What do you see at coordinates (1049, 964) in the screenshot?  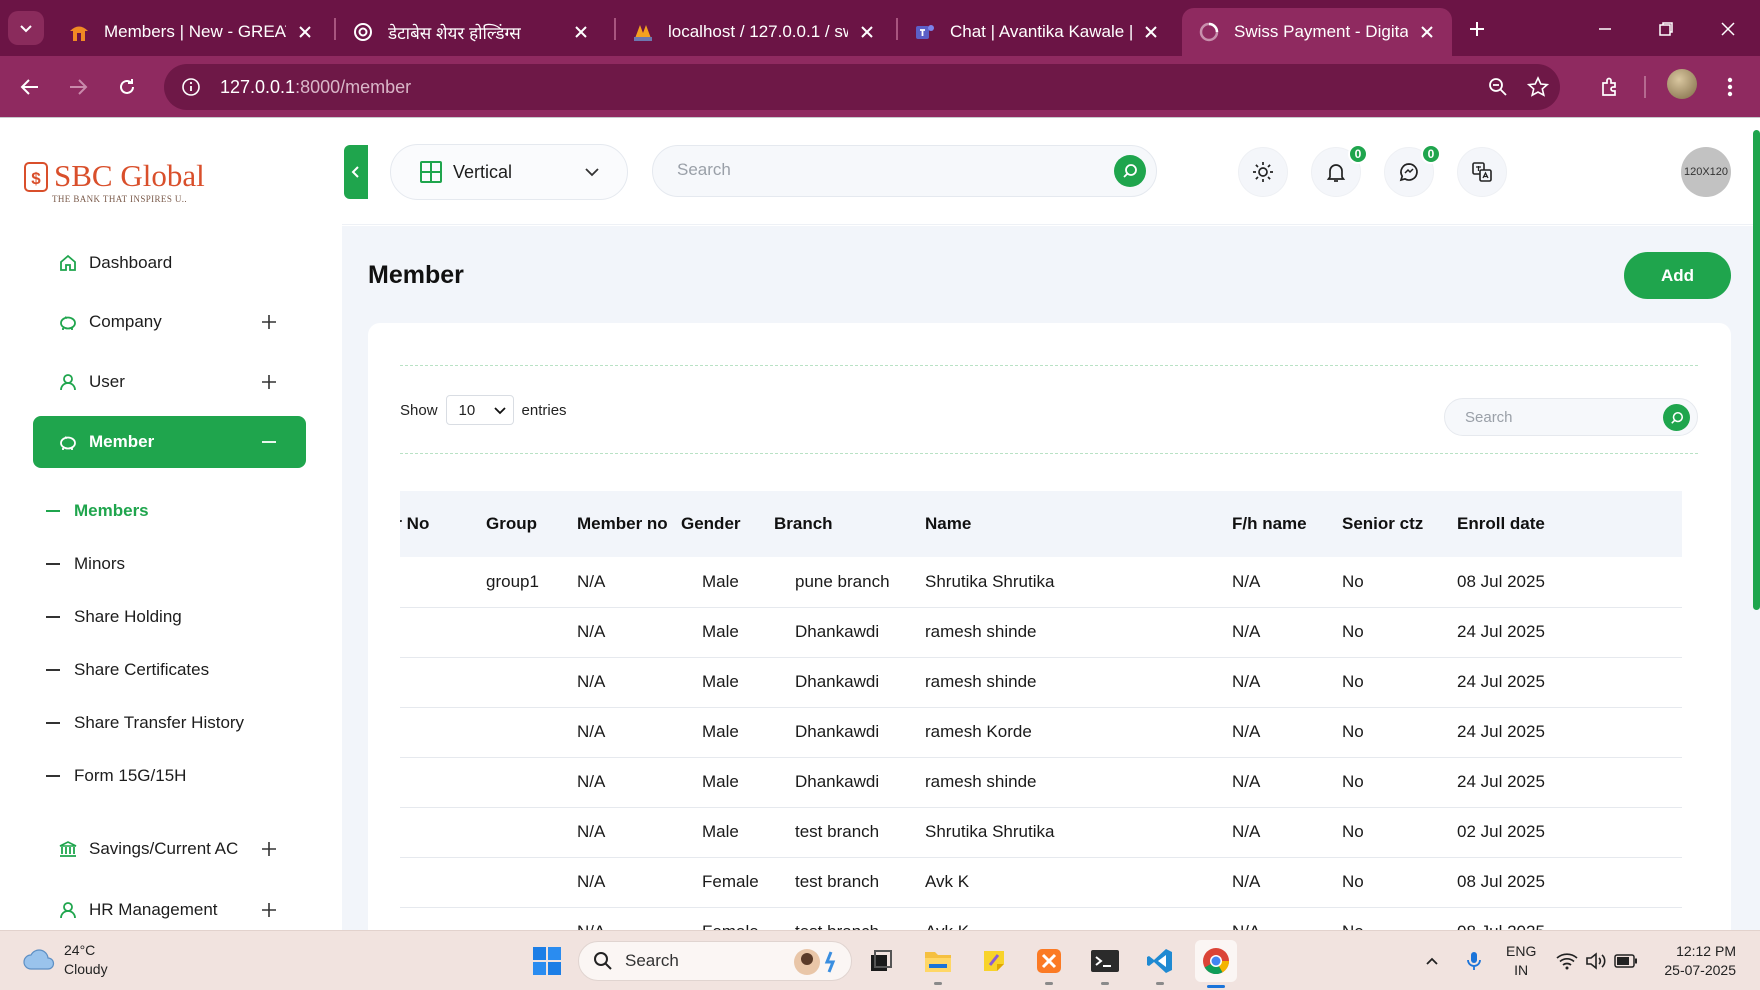 I see `xampp-app` at bounding box center [1049, 964].